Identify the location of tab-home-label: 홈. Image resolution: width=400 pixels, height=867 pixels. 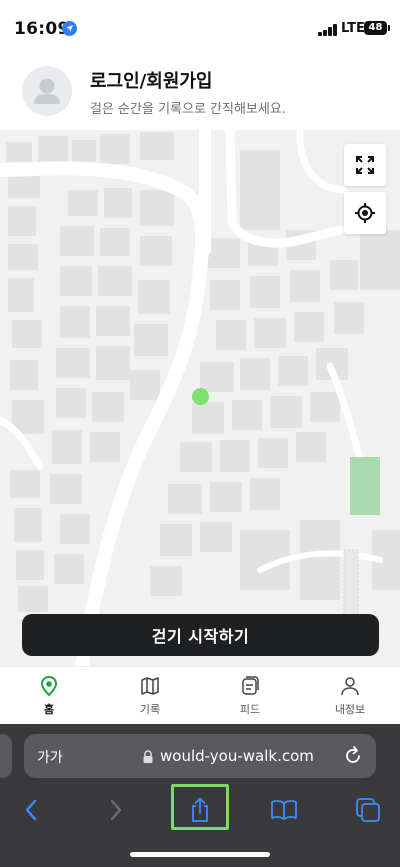
(49, 709).